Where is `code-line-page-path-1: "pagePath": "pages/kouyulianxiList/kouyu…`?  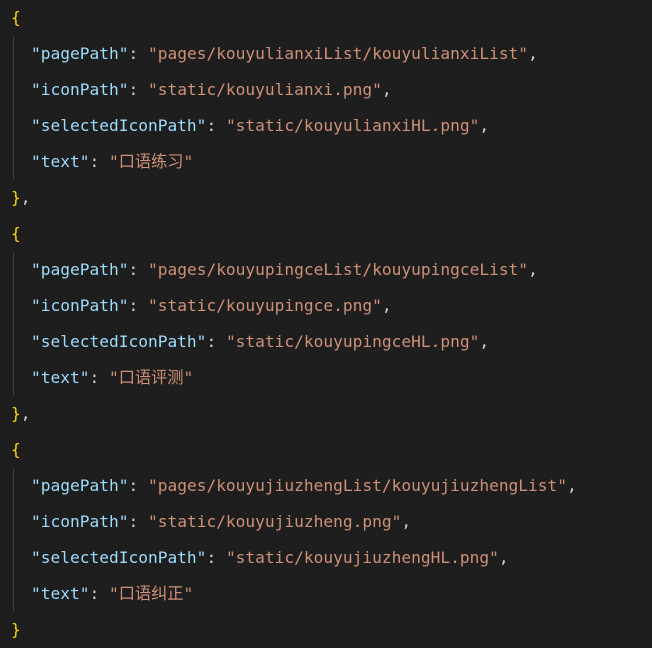
code-line-page-path-1: "pagePath": "pages/kouyulianxiList/kouyu… is located at coordinates (326, 54).